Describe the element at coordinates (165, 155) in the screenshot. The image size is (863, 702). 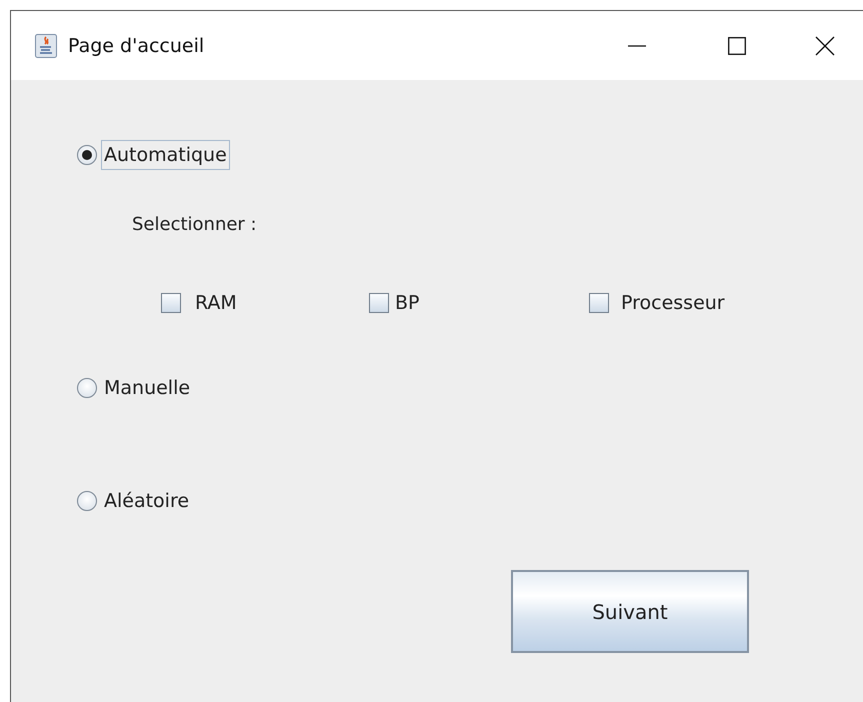
I see `radio-label: Automatique` at that location.